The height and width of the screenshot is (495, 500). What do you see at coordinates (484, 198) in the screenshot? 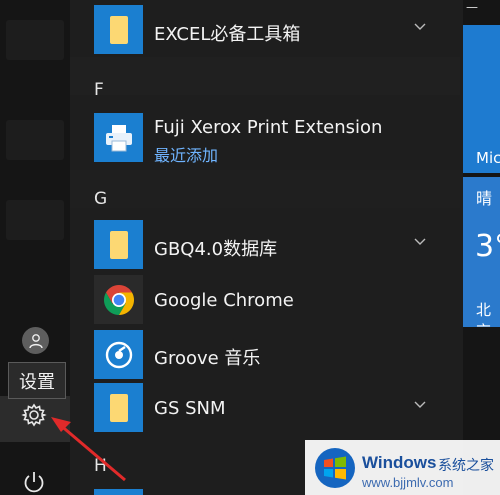
I see `weather-condition: 晴` at bounding box center [484, 198].